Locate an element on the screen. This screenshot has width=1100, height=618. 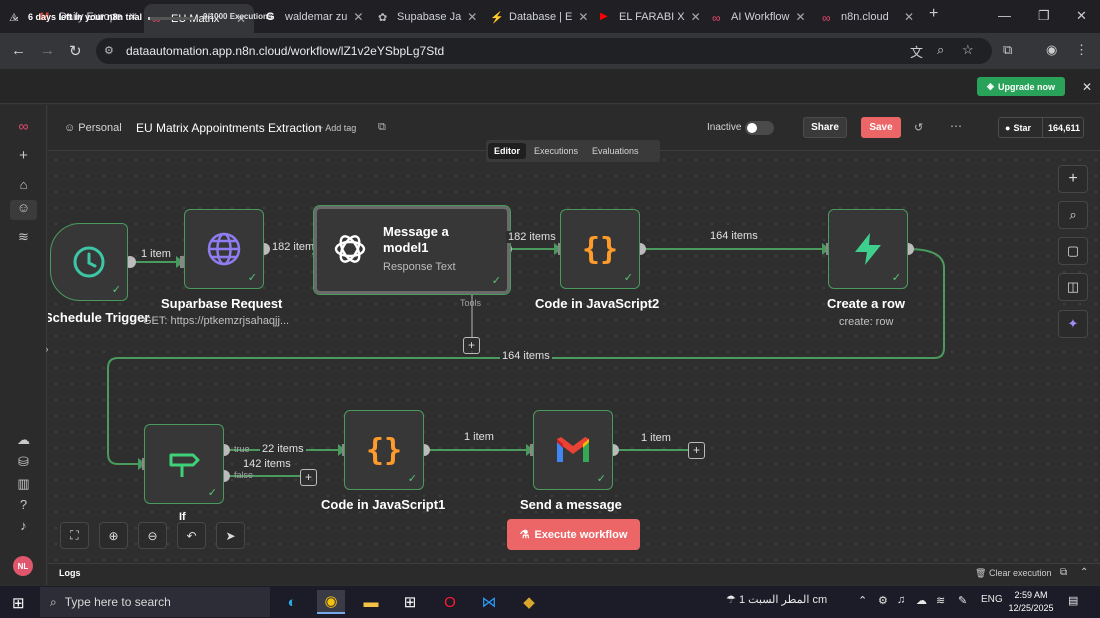
tab-evaluations: Evaluations is located at coordinates (615, 151).